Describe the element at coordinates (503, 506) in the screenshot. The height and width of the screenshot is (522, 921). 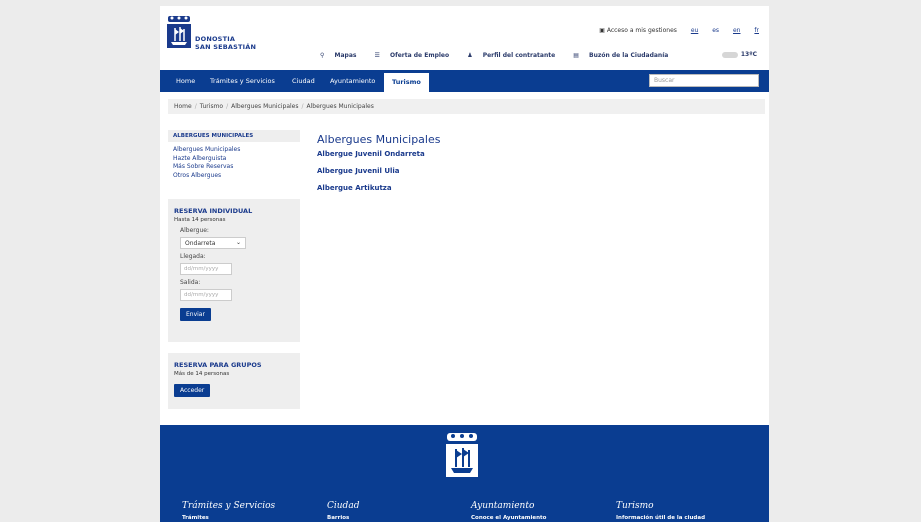
I see `footer-title-ayuntamiento: Ayuntamiento` at that location.